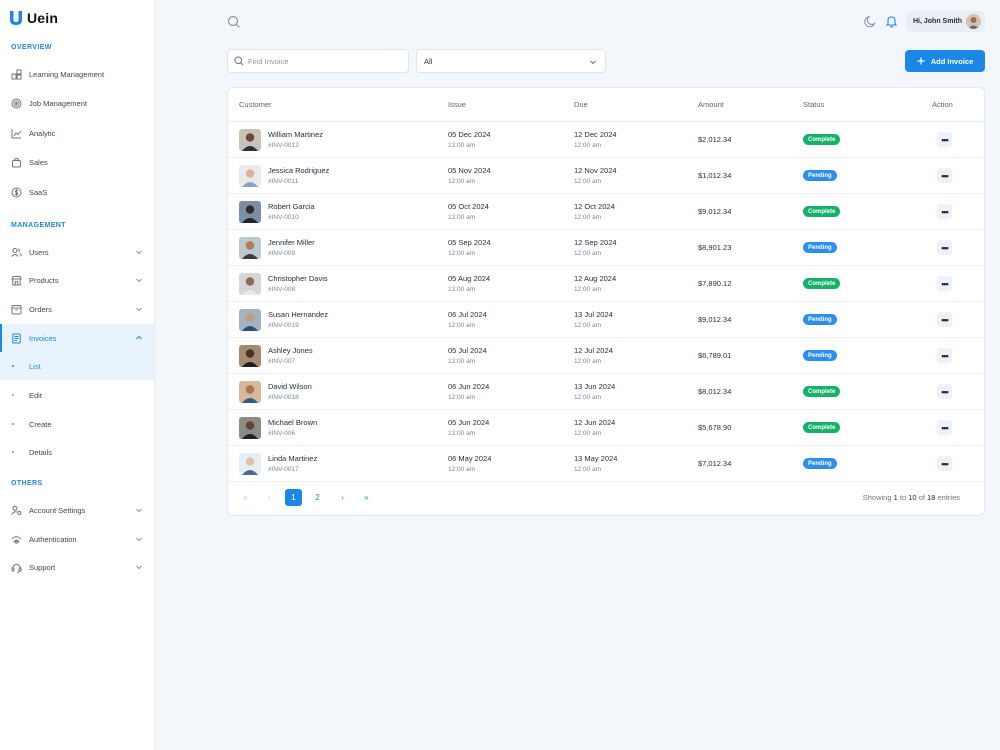  I want to click on customer-name: David Wilson, so click(290, 386).